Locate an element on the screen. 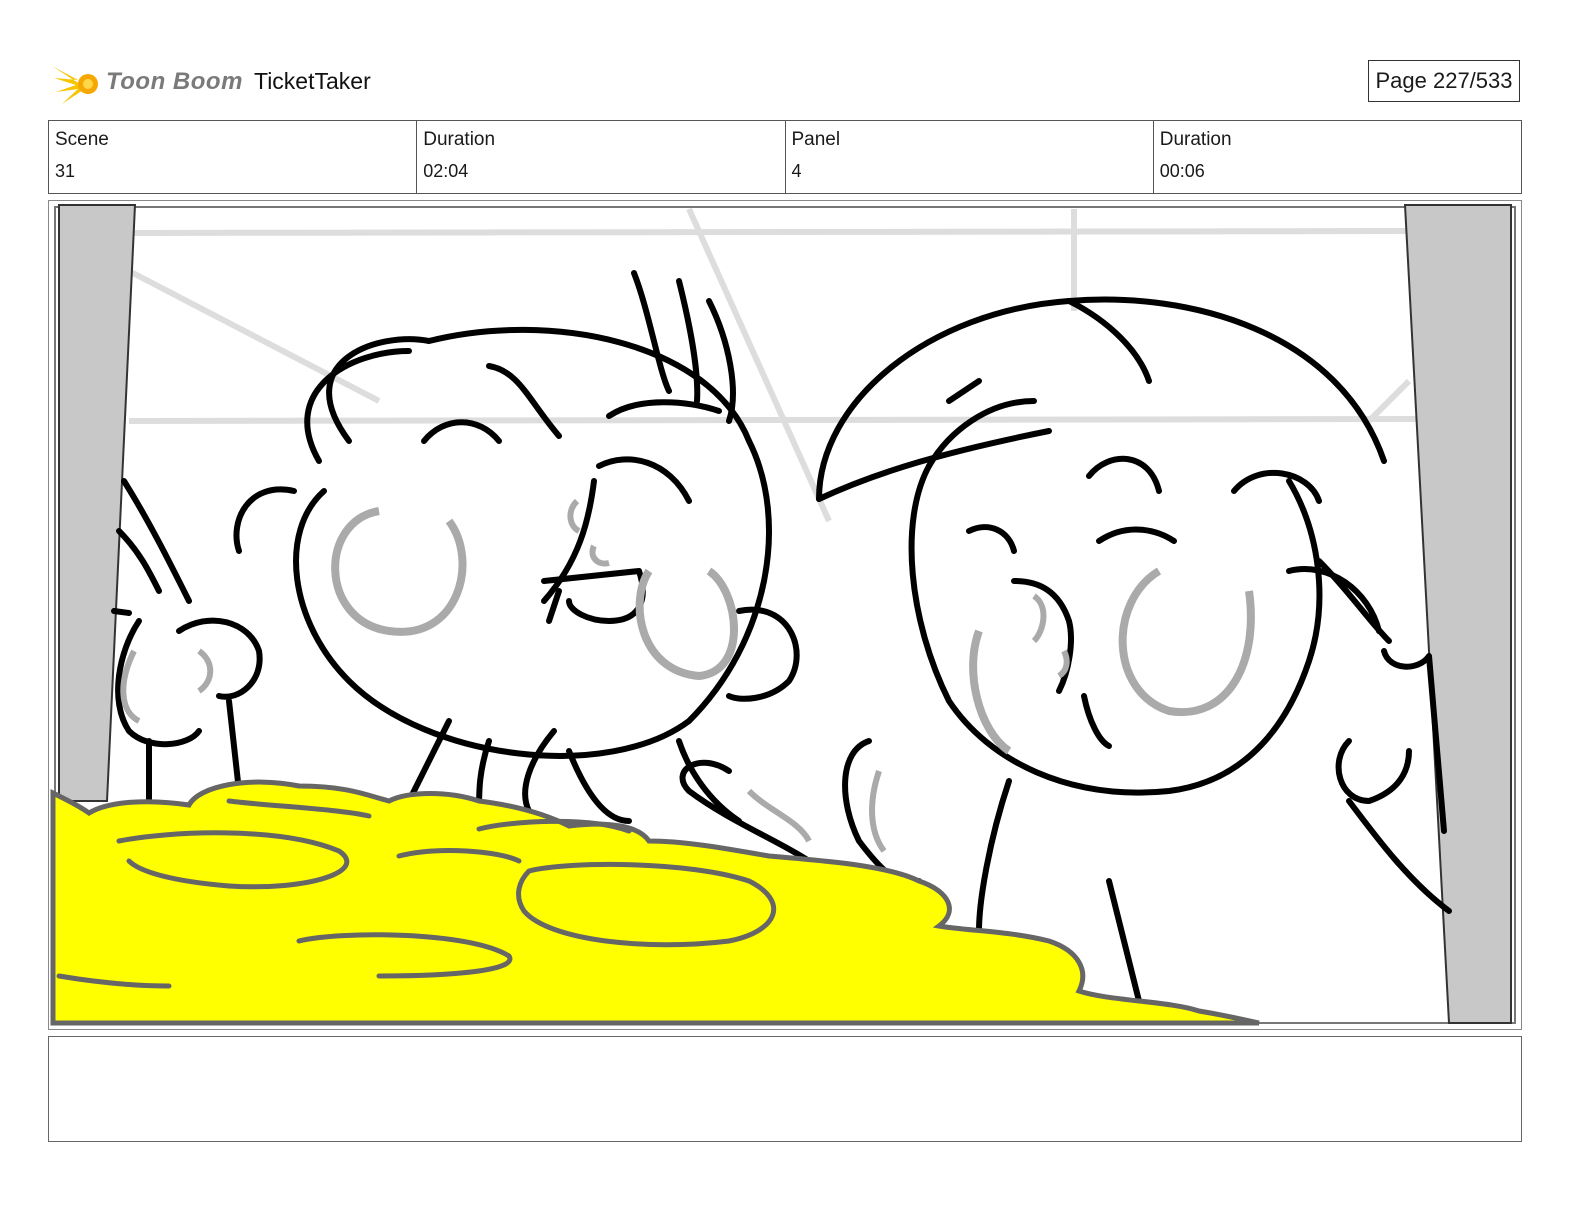 The image size is (1584, 1224). panel-duration-label: Duration is located at coordinates (1195, 139).